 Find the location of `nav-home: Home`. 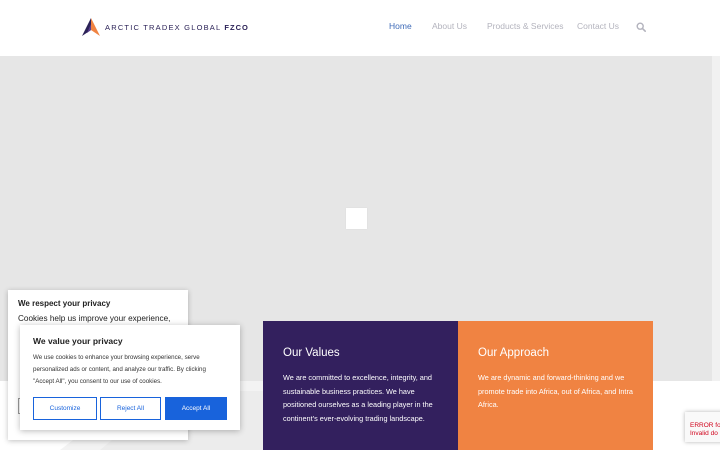

nav-home: Home is located at coordinates (400, 26).